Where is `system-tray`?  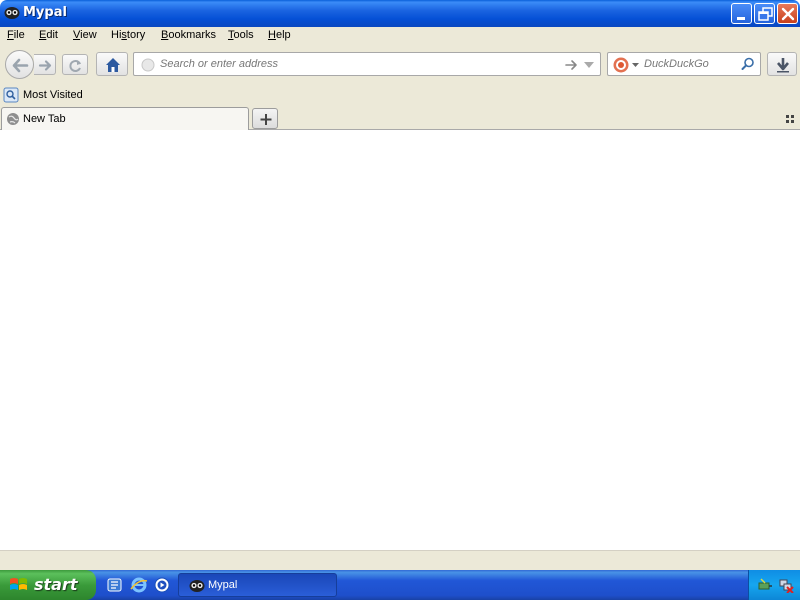 system-tray is located at coordinates (774, 585).